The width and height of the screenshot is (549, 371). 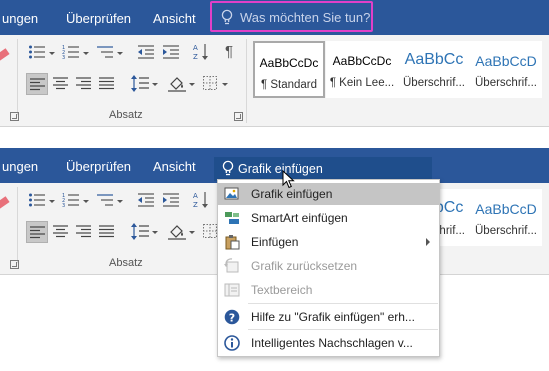 I want to click on style-sample: AaBbCc, so click(x=434, y=59).